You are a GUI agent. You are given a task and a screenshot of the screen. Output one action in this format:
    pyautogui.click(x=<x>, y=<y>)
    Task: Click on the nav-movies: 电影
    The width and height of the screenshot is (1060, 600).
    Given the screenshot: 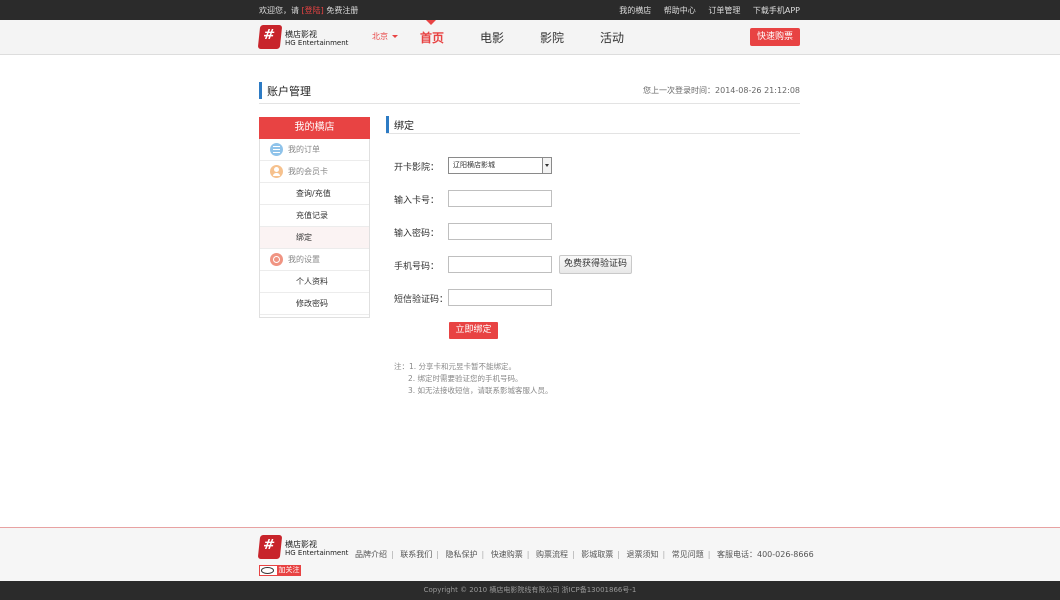 What is the action you would take?
    pyautogui.click(x=492, y=37)
    